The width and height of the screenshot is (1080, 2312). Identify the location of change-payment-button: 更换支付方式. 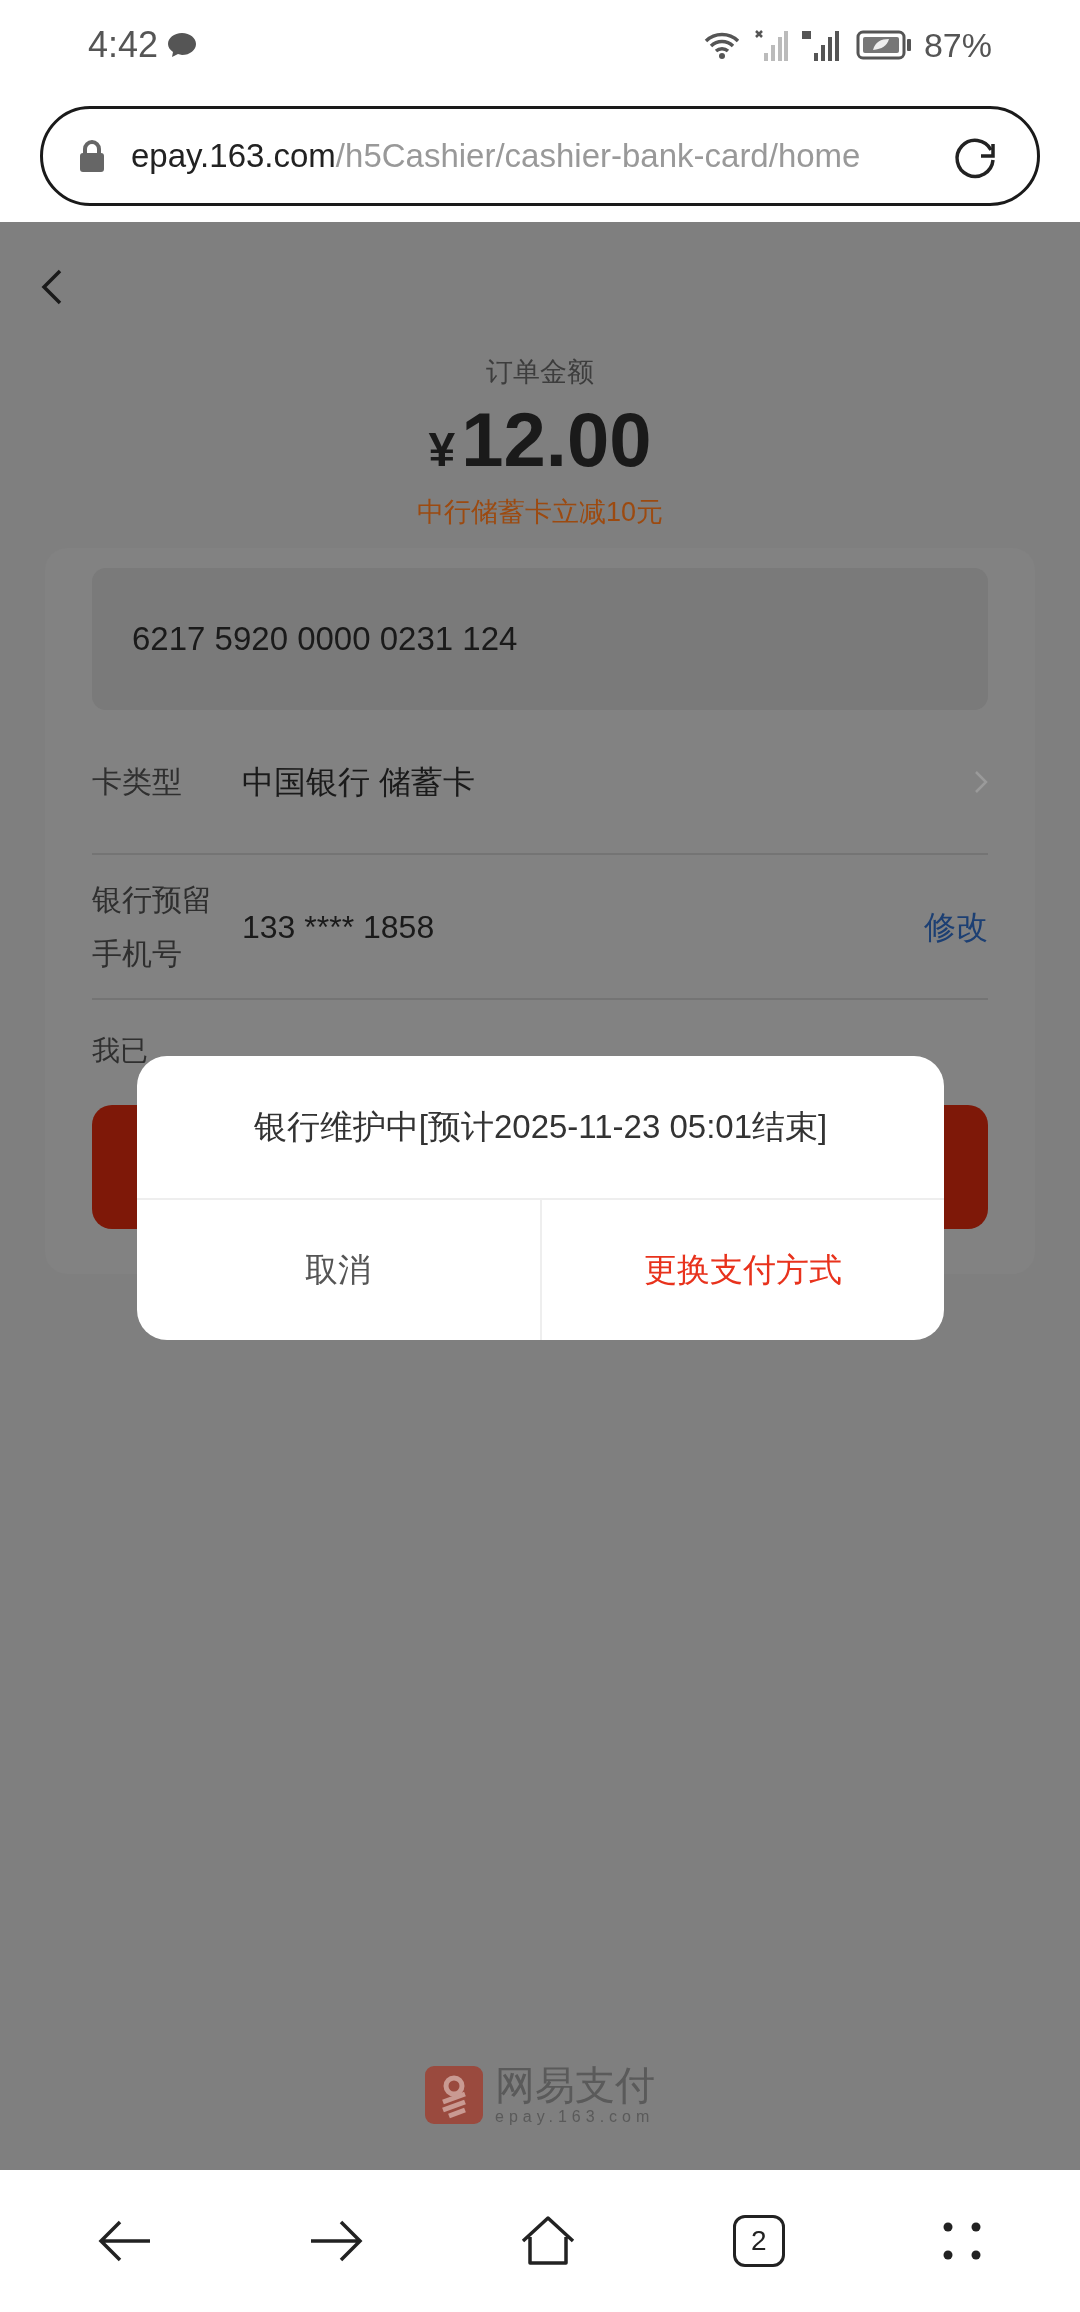
(742, 1270).